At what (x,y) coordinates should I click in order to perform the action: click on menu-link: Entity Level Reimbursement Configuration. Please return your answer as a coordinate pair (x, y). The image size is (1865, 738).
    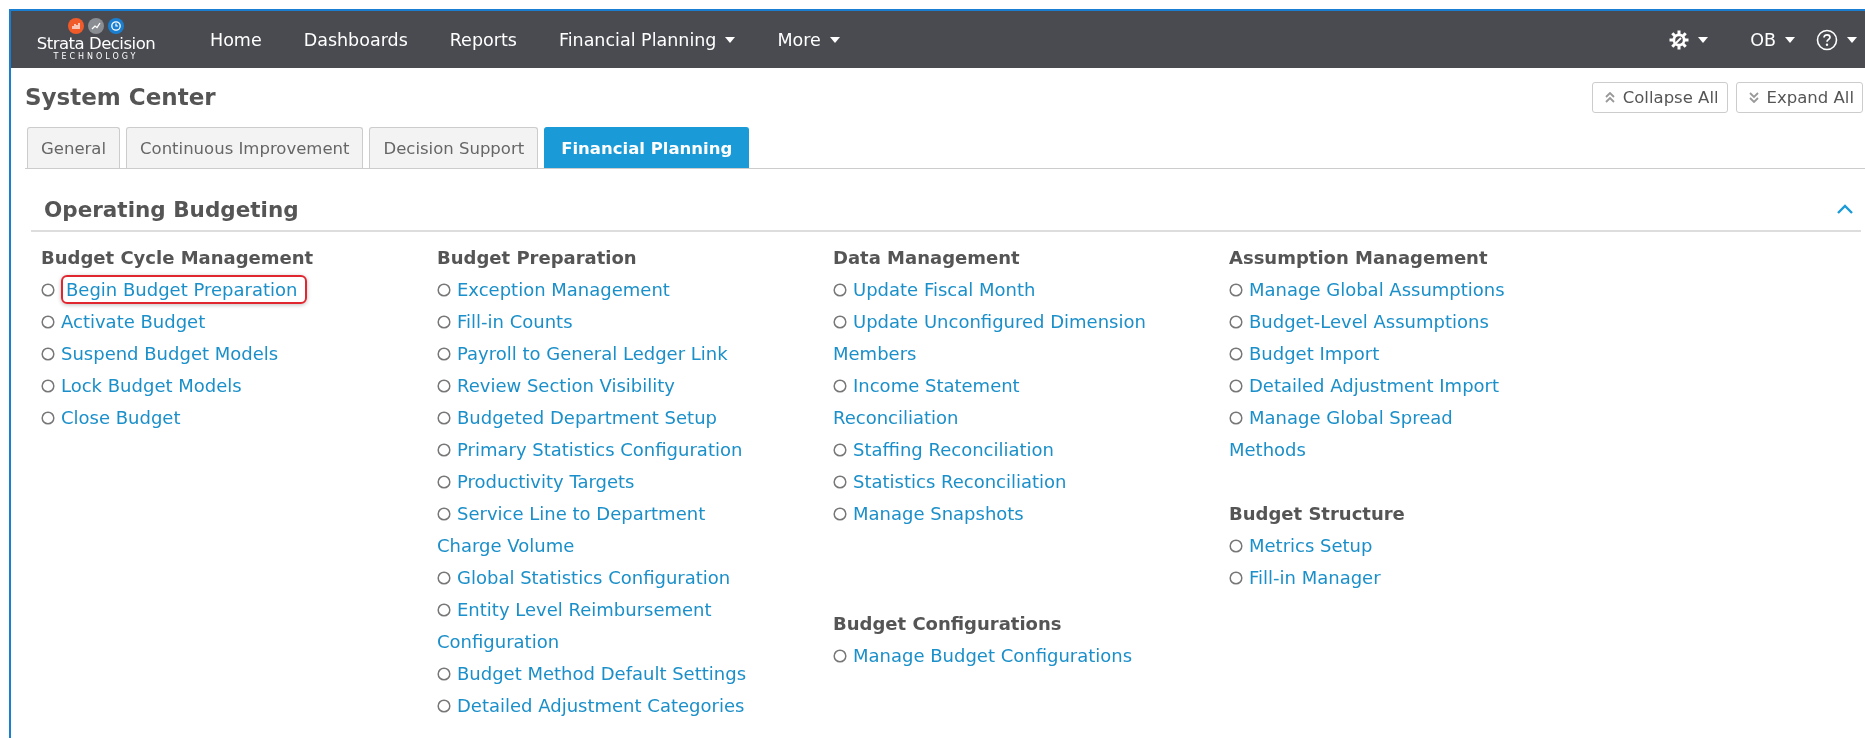
    Looking at the image, I should click on (595, 626).